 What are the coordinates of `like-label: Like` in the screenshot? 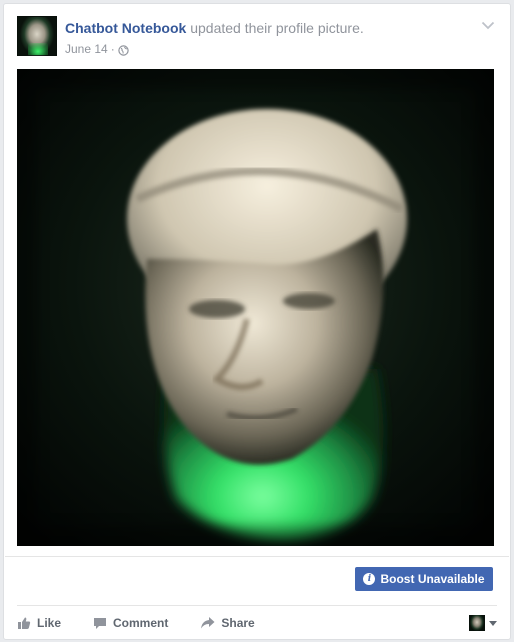 It's located at (49, 623).